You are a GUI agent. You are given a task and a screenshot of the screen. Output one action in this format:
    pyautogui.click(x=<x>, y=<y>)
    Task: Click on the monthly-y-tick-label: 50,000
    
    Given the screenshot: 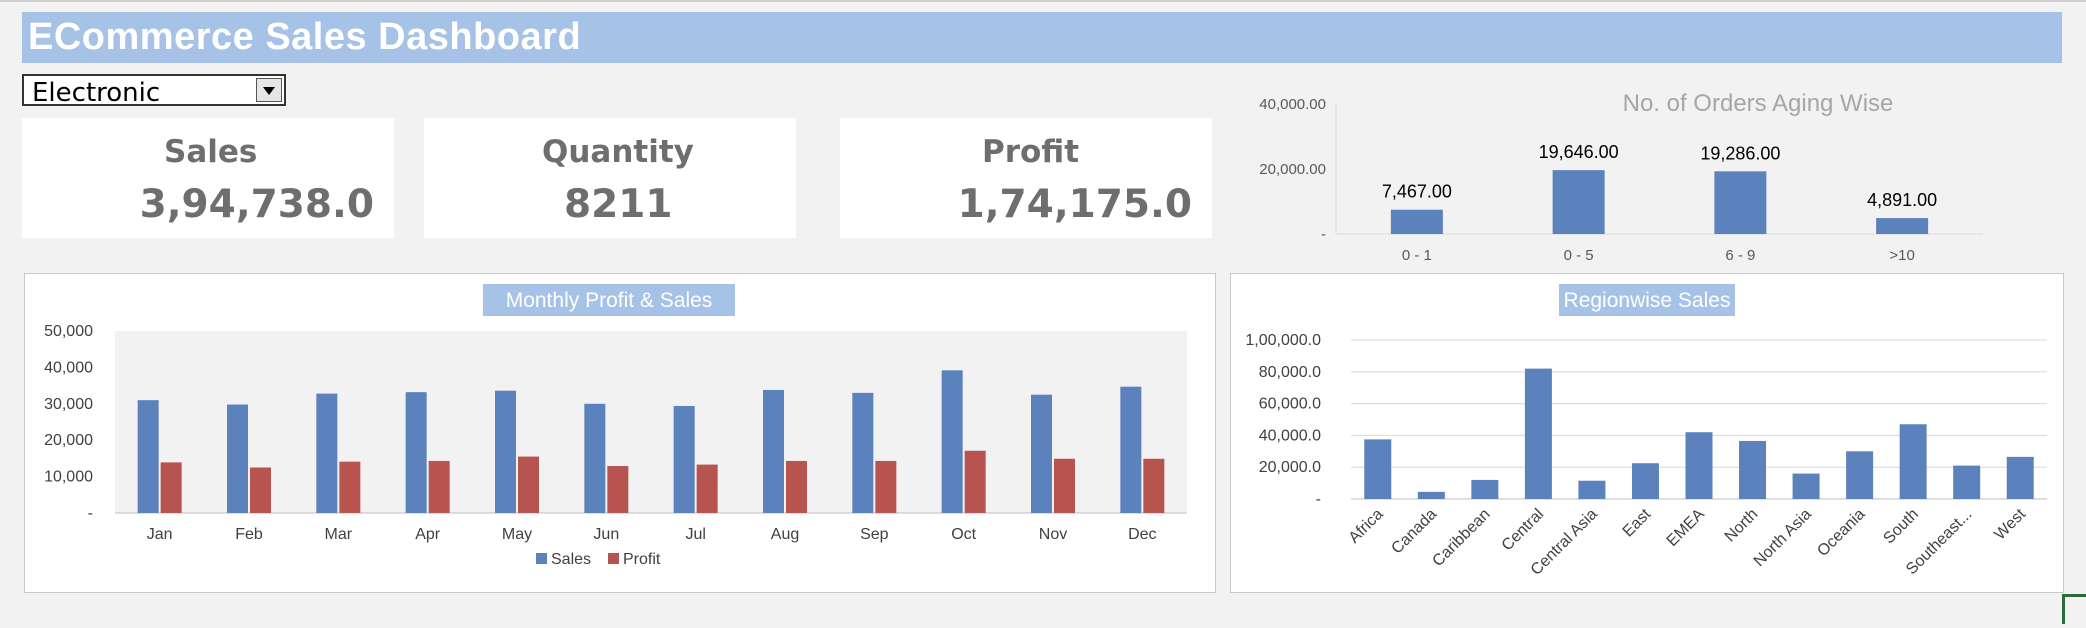 What is the action you would take?
    pyautogui.click(x=68, y=331)
    